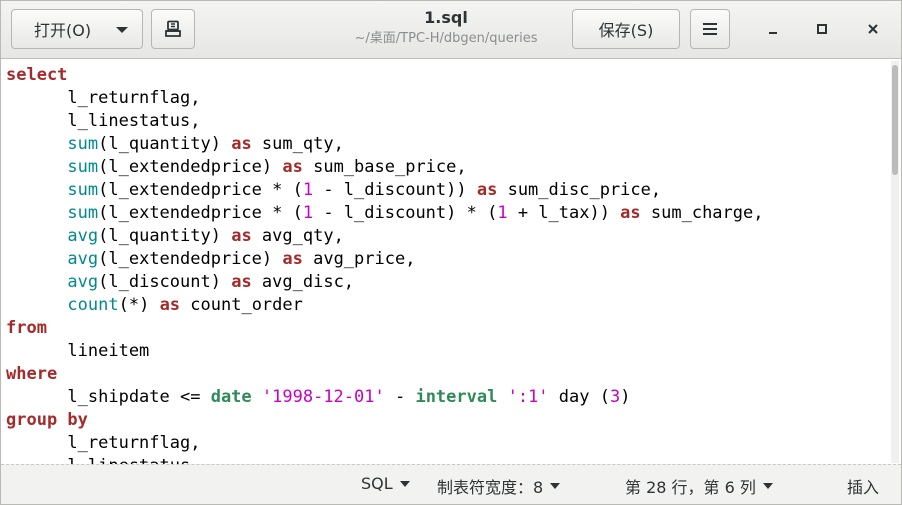  What do you see at coordinates (625, 397) in the screenshot?
I see `code-token-plain: )` at bounding box center [625, 397].